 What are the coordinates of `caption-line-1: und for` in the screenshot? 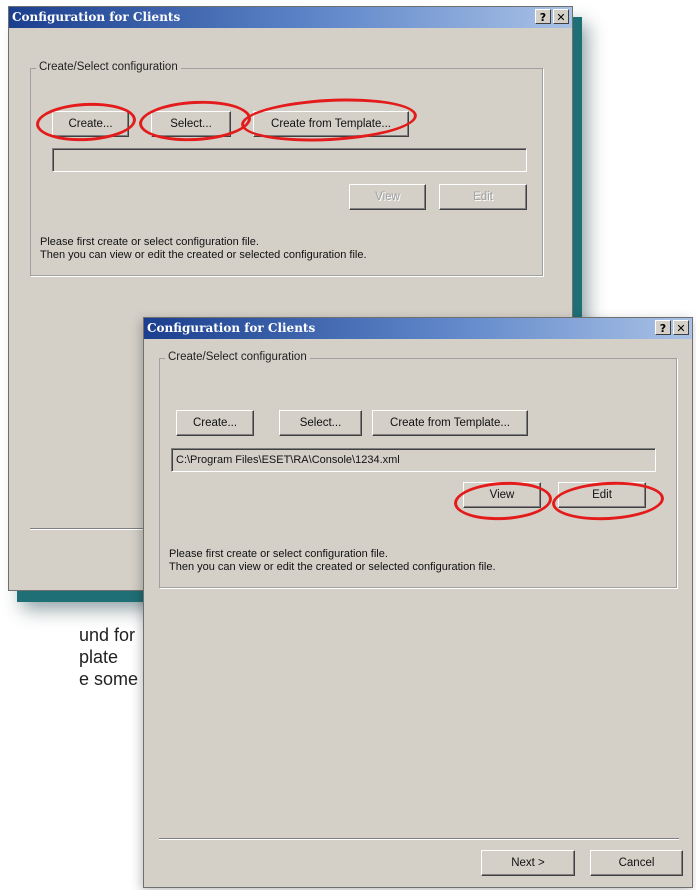 It's located at (107, 635).